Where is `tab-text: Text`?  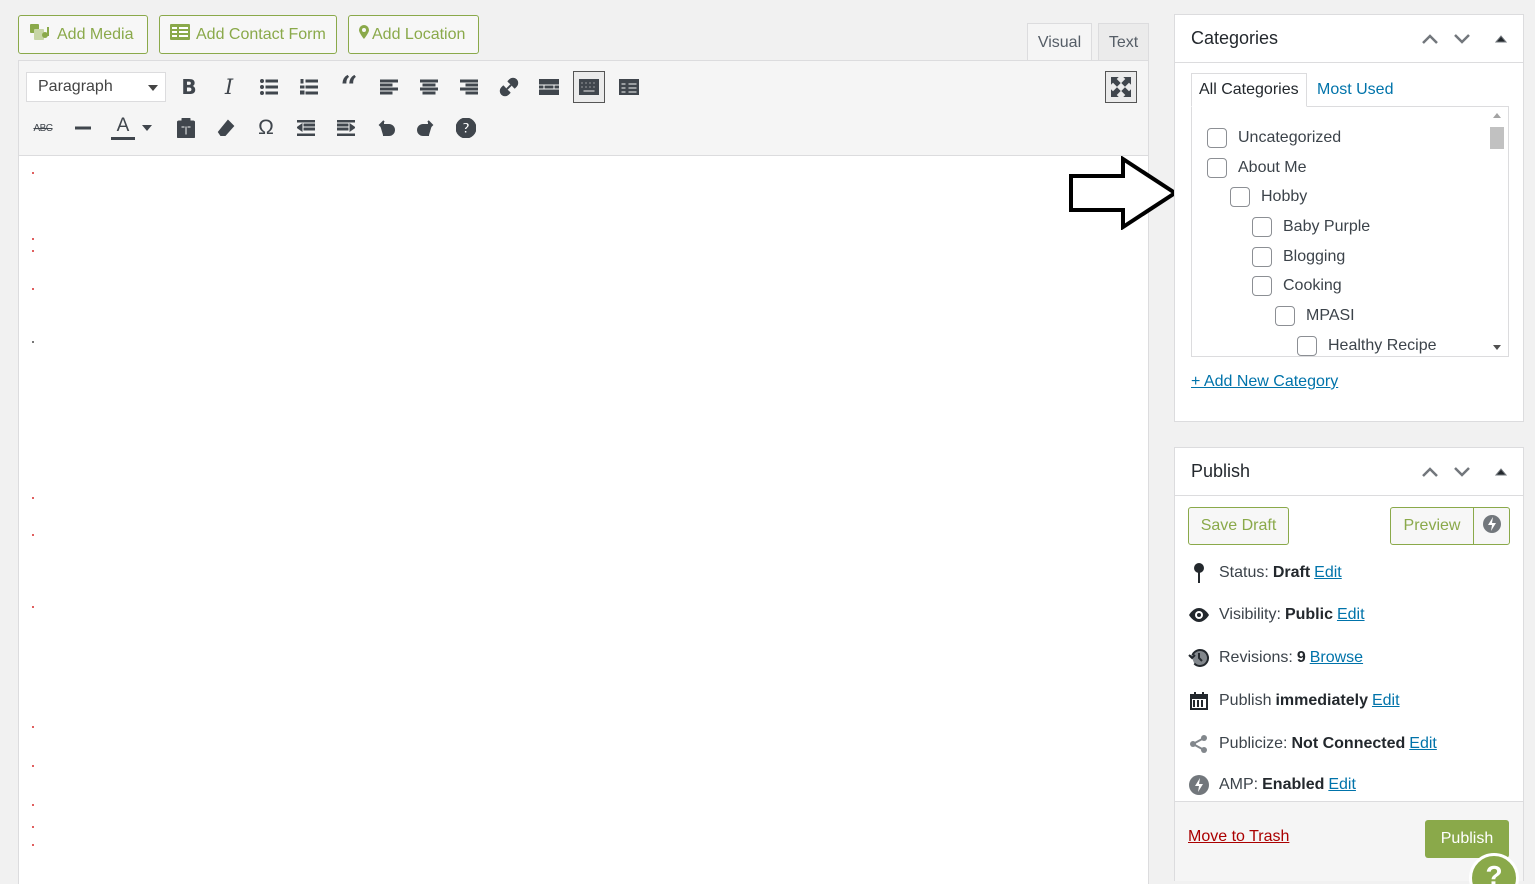 tab-text: Text is located at coordinates (1123, 42).